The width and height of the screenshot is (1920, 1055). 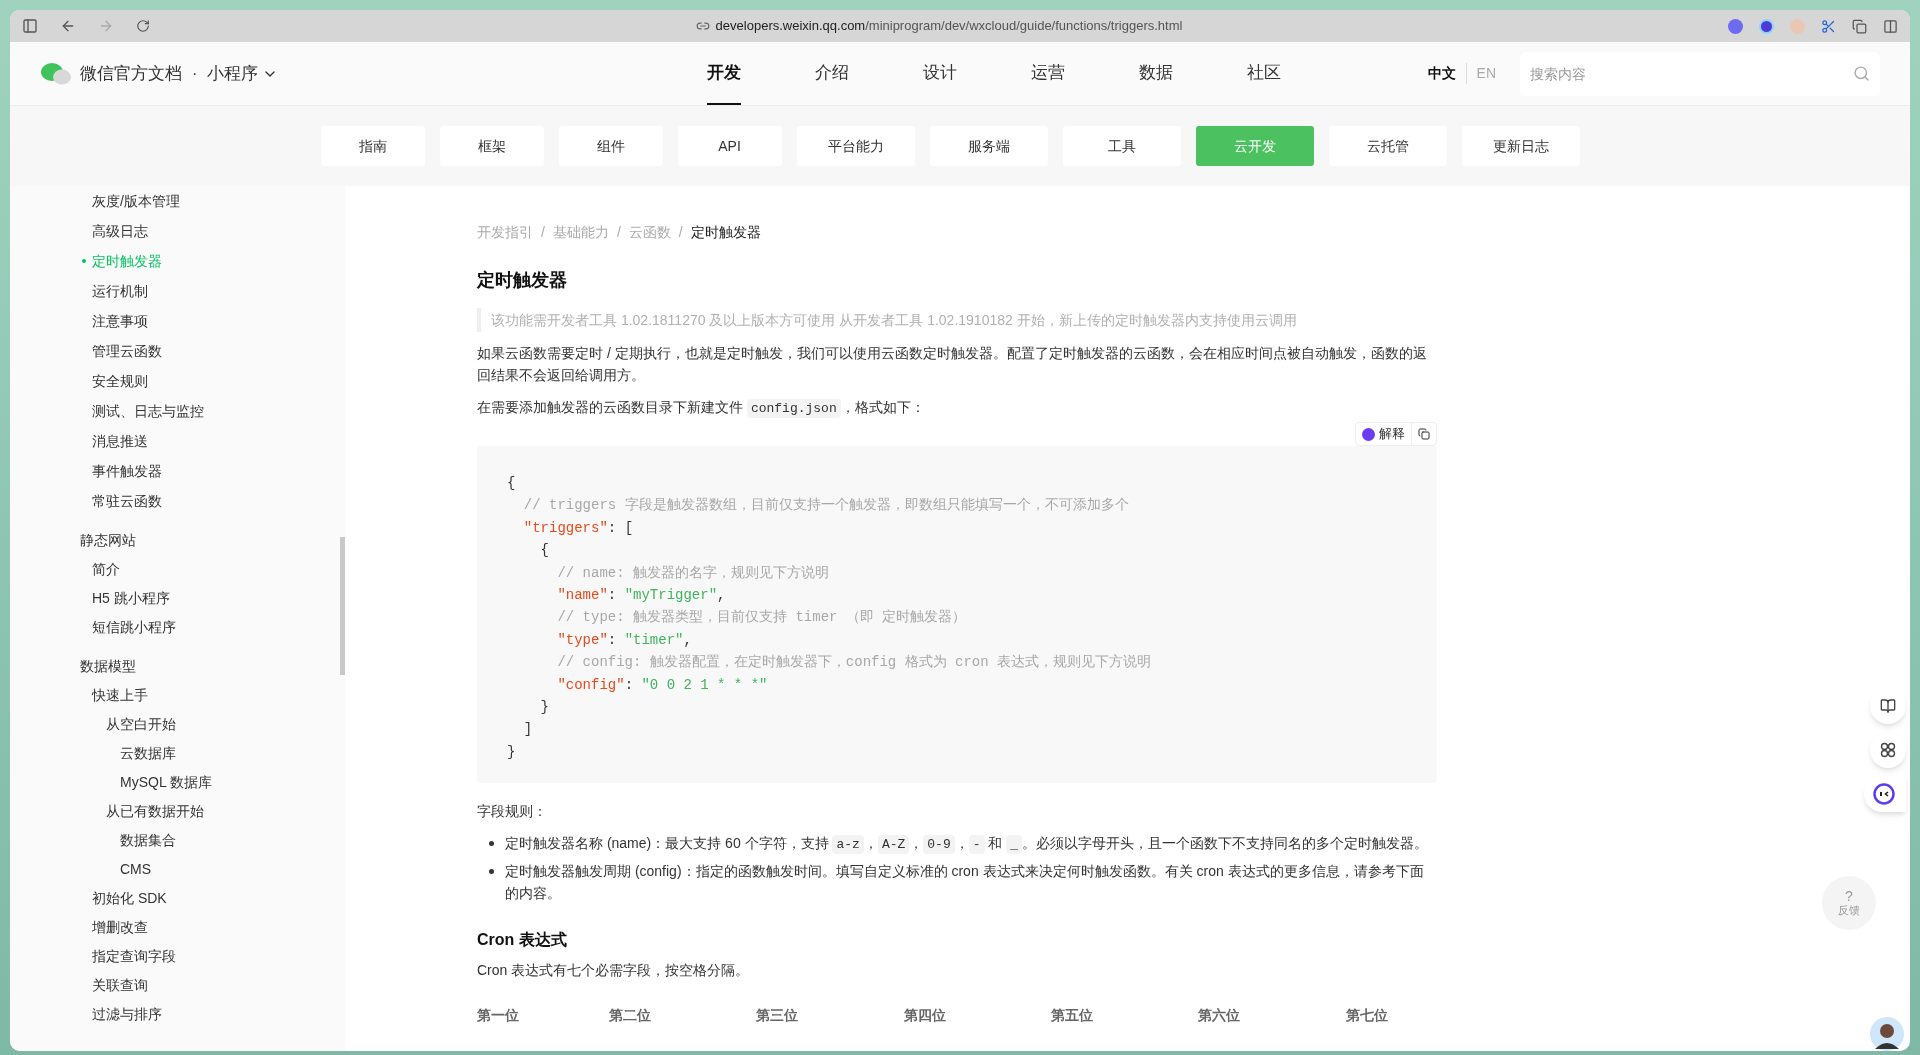 I want to click on sidebar-item: 注意事项, so click(x=120, y=321).